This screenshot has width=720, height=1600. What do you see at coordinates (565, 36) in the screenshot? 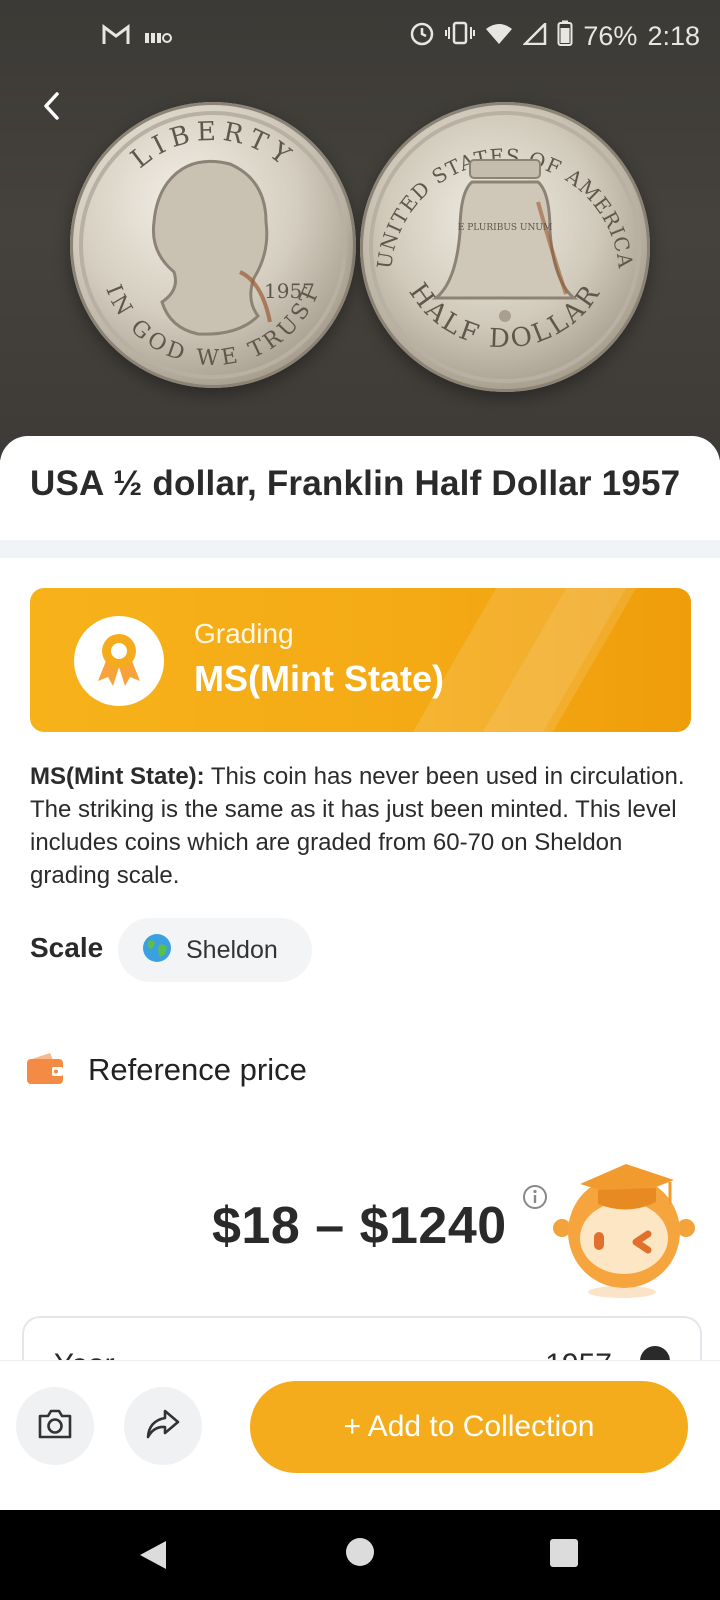
I see `battery-icon` at bounding box center [565, 36].